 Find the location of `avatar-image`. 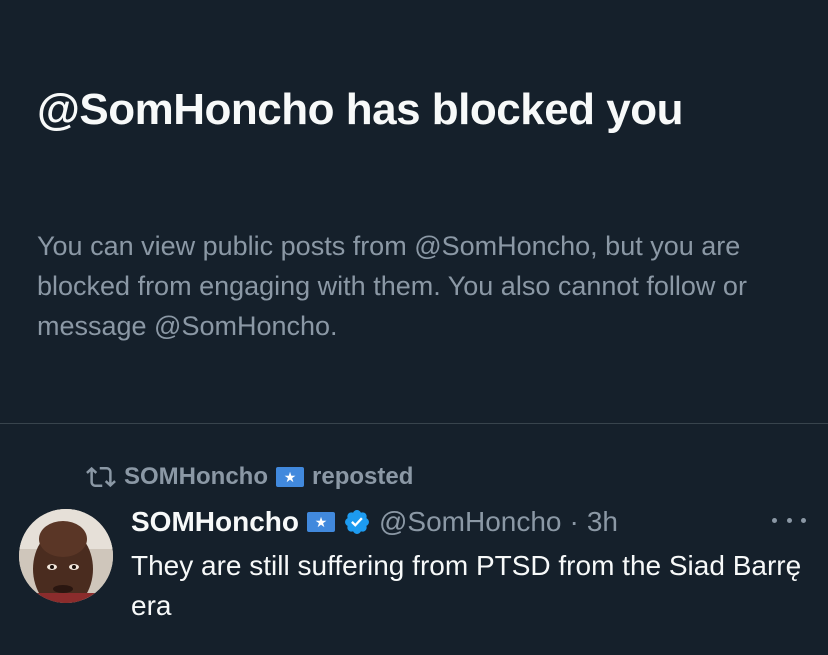

avatar-image is located at coordinates (66, 556).